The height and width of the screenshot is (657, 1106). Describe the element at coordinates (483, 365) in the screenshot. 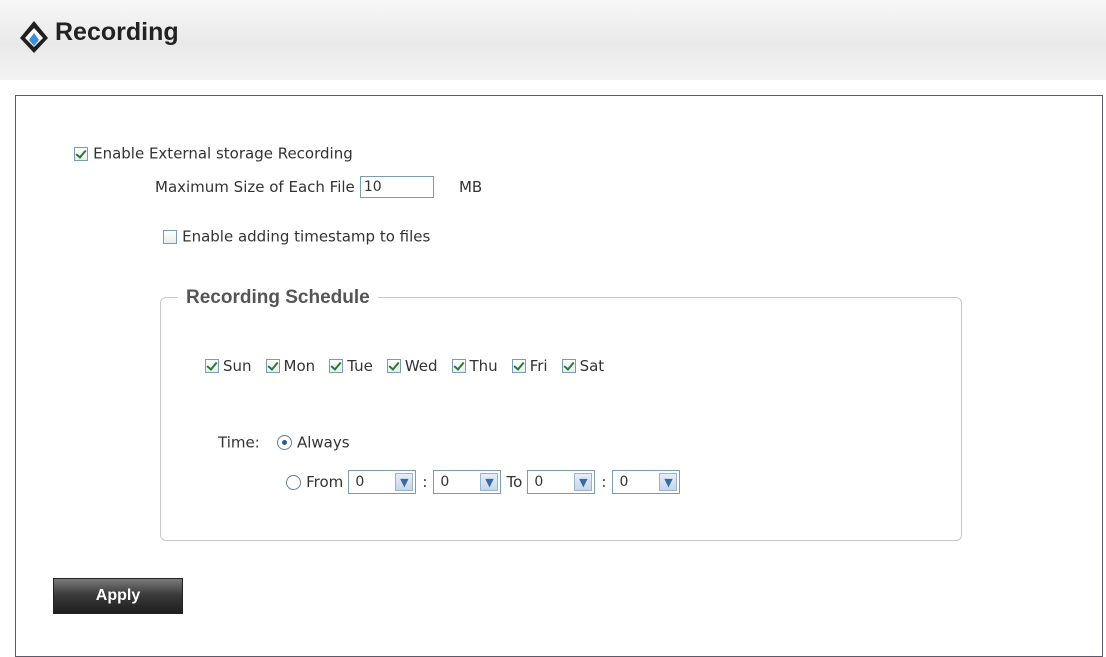

I see `day-label: Thu` at that location.